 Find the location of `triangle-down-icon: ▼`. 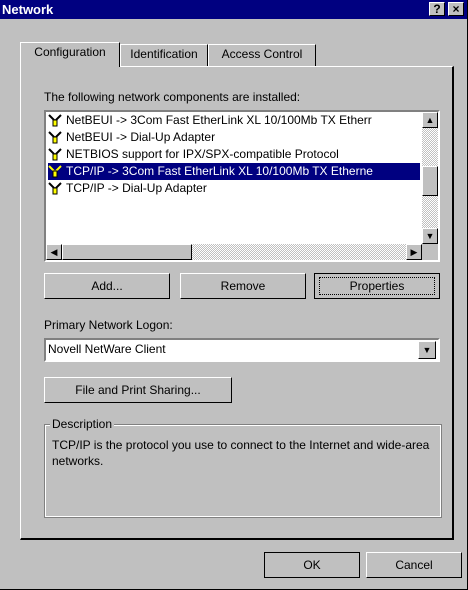

triangle-down-icon: ▼ is located at coordinates (430, 236).